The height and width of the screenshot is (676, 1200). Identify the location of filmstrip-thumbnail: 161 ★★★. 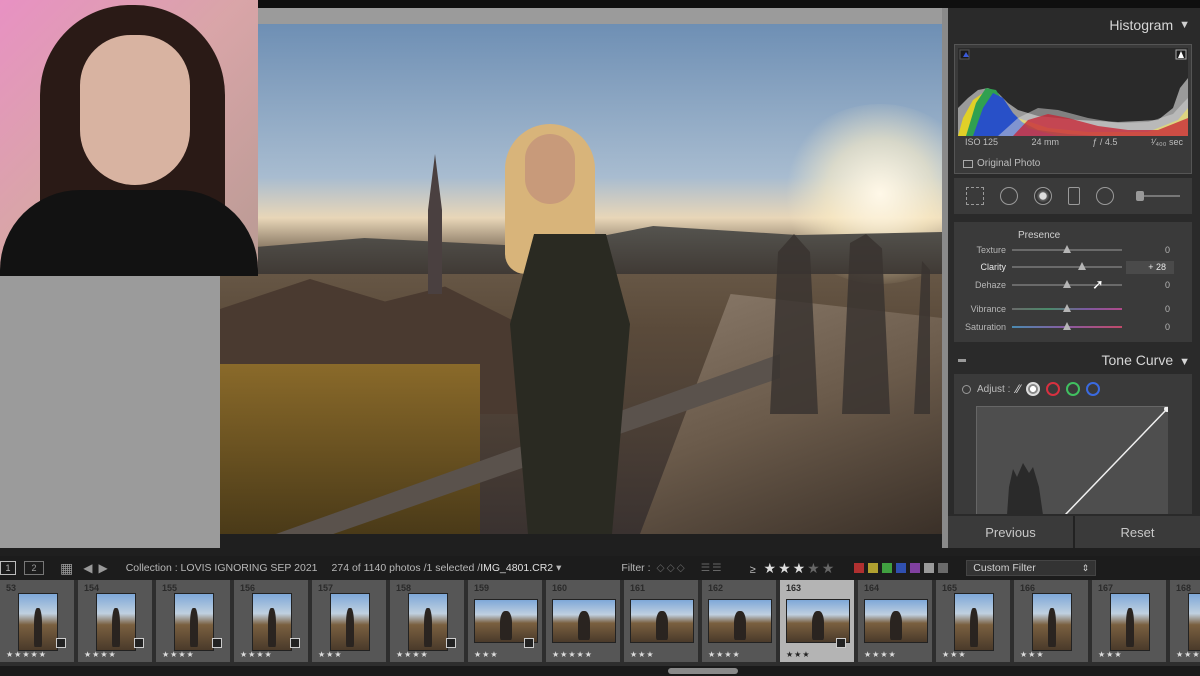
(662, 621).